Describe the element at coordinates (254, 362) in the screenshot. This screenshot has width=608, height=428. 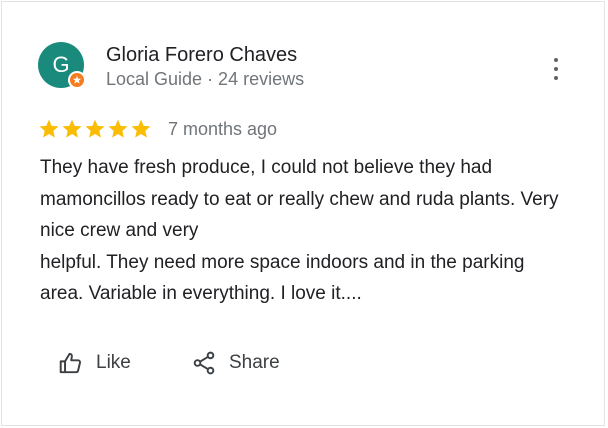
I see `share-label: Share` at that location.